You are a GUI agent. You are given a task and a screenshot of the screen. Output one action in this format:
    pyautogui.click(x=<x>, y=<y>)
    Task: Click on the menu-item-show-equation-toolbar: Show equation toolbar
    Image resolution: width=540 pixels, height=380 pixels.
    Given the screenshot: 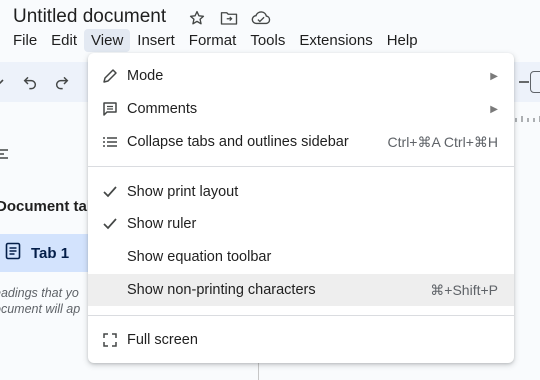 What is the action you would take?
    pyautogui.click(x=301, y=257)
    